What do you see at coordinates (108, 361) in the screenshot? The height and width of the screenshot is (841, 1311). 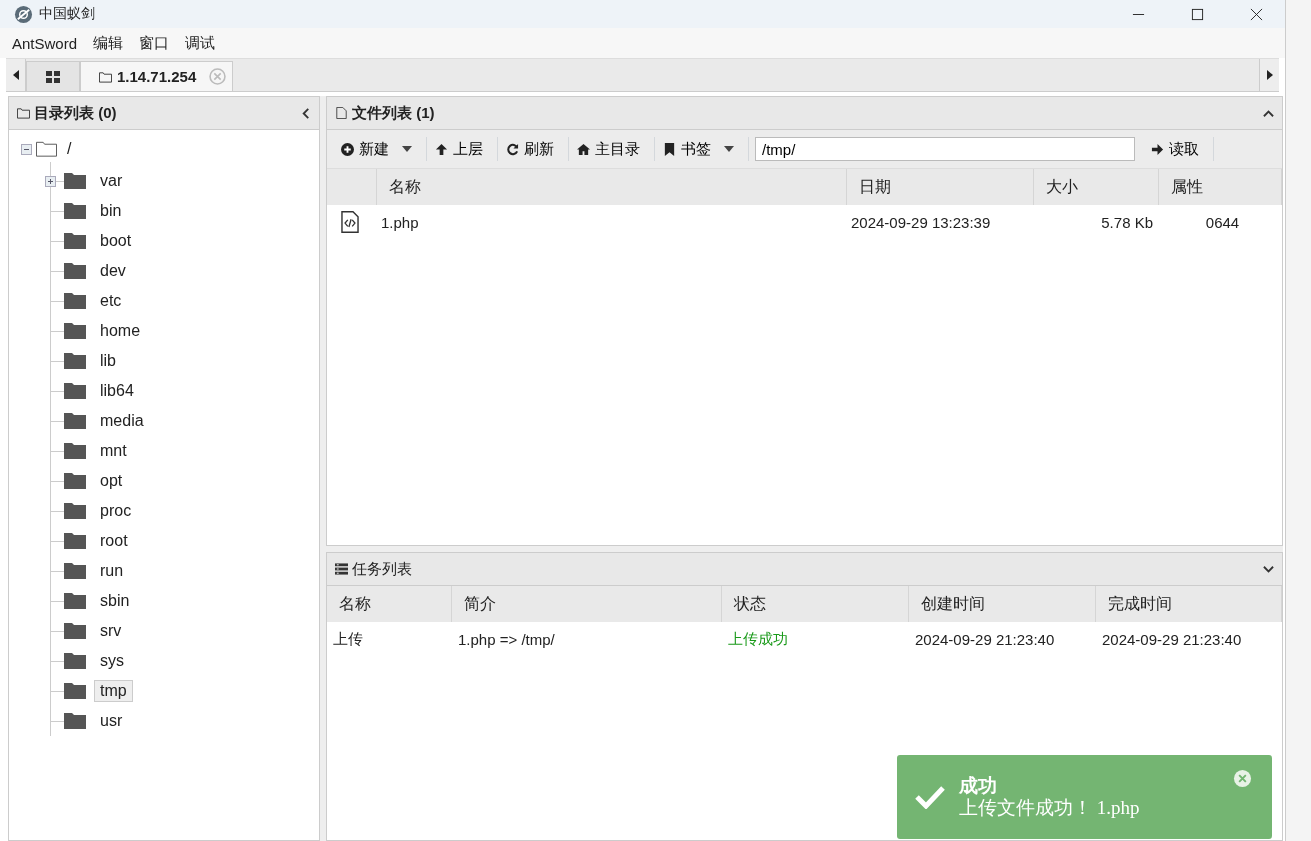 I see `tree-item: lib` at bounding box center [108, 361].